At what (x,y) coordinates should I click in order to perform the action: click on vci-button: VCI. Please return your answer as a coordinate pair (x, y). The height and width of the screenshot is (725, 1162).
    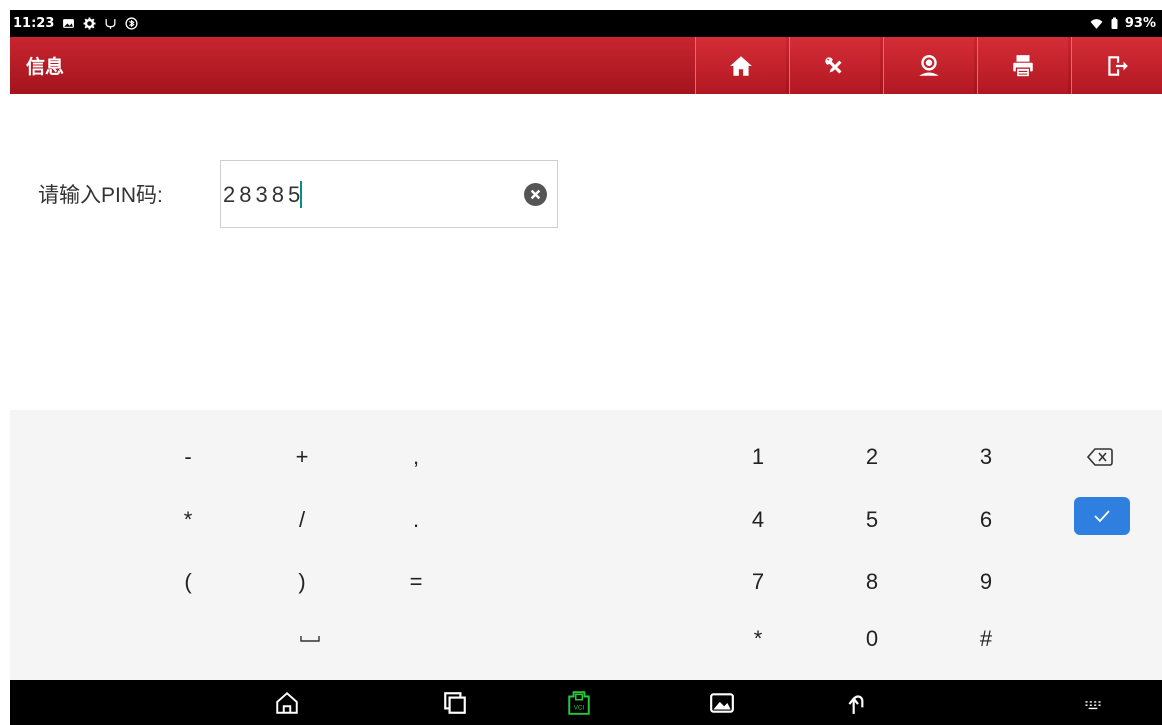
    Looking at the image, I should click on (579, 703).